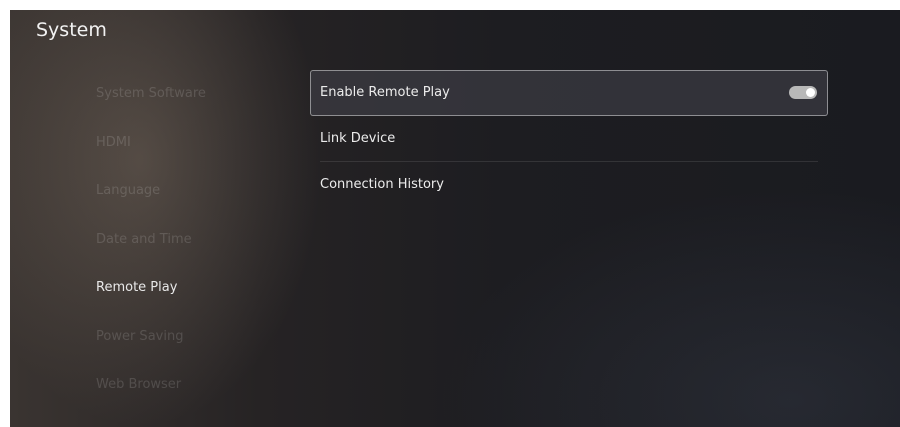 The width and height of the screenshot is (900, 427). What do you see at coordinates (196, 395) in the screenshot?
I see `sidebar-item-web-browser: Web Browser` at bounding box center [196, 395].